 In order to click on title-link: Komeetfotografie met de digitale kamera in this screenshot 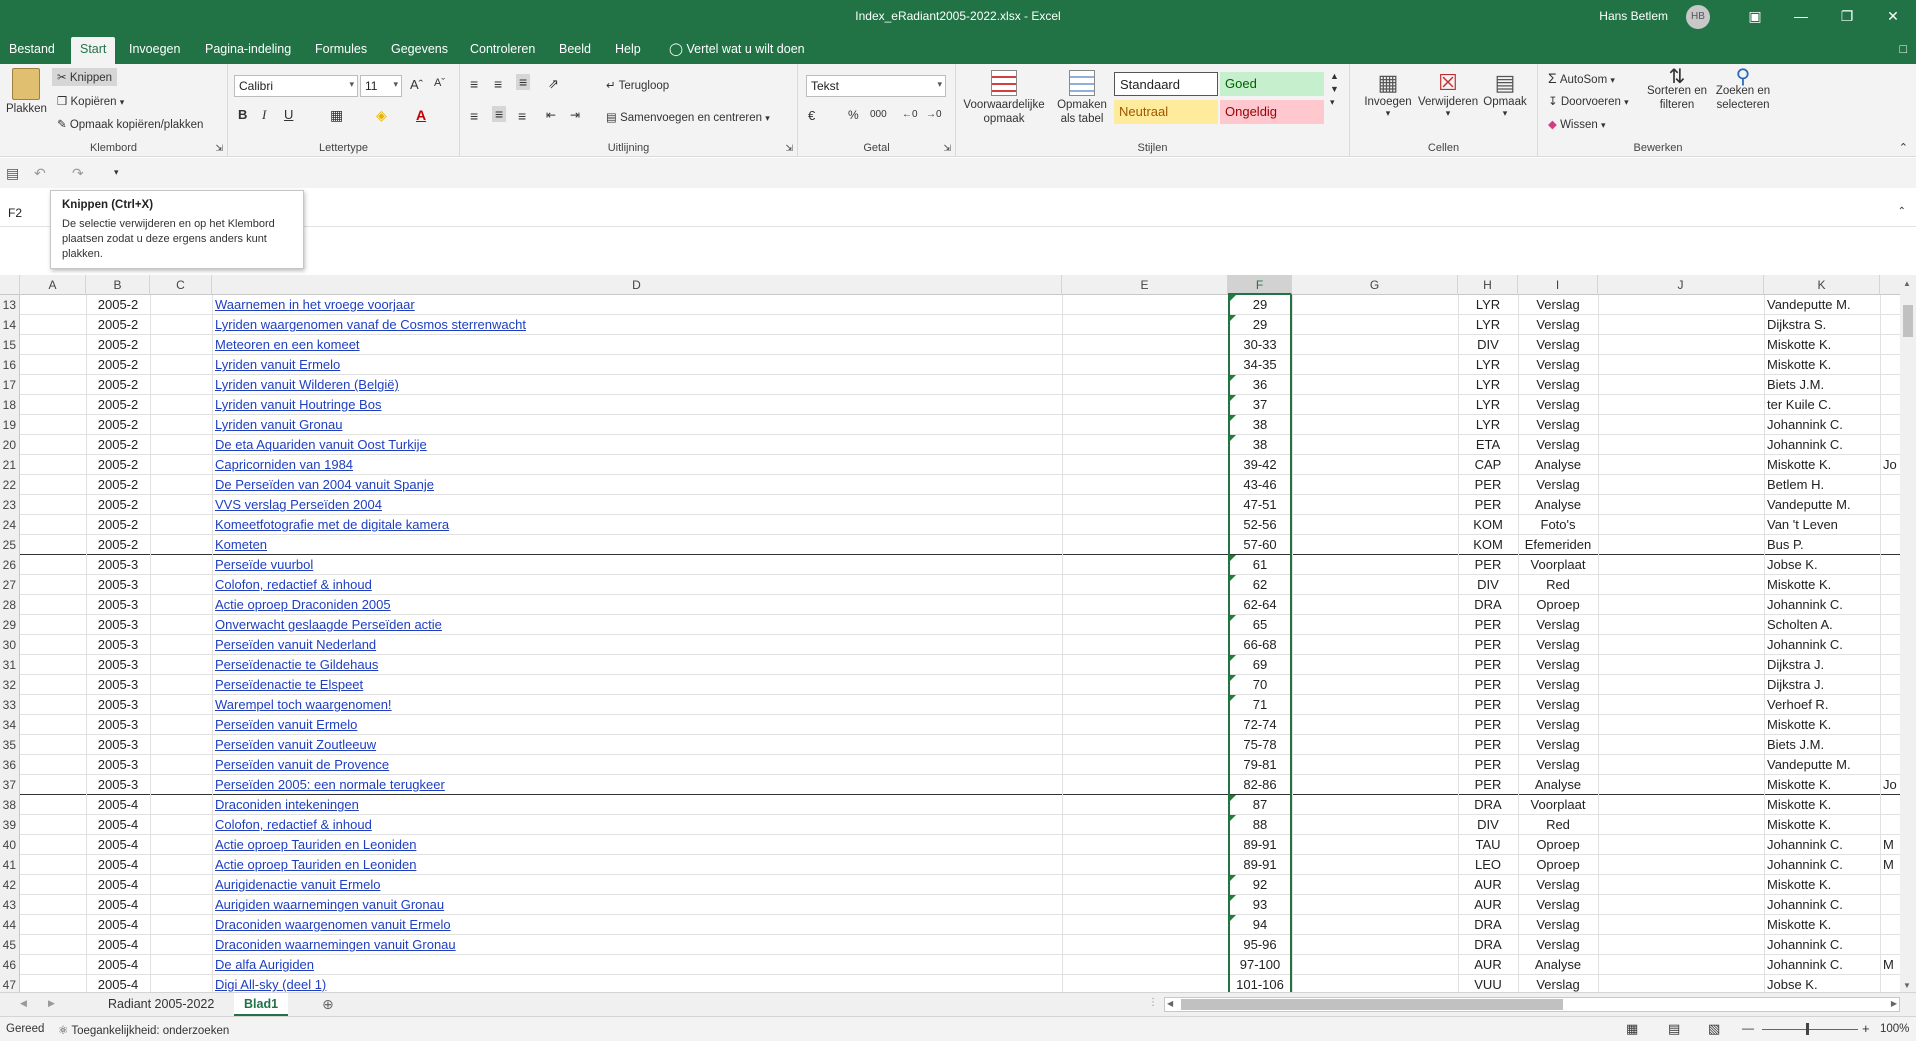, I will do `click(637, 525)`.